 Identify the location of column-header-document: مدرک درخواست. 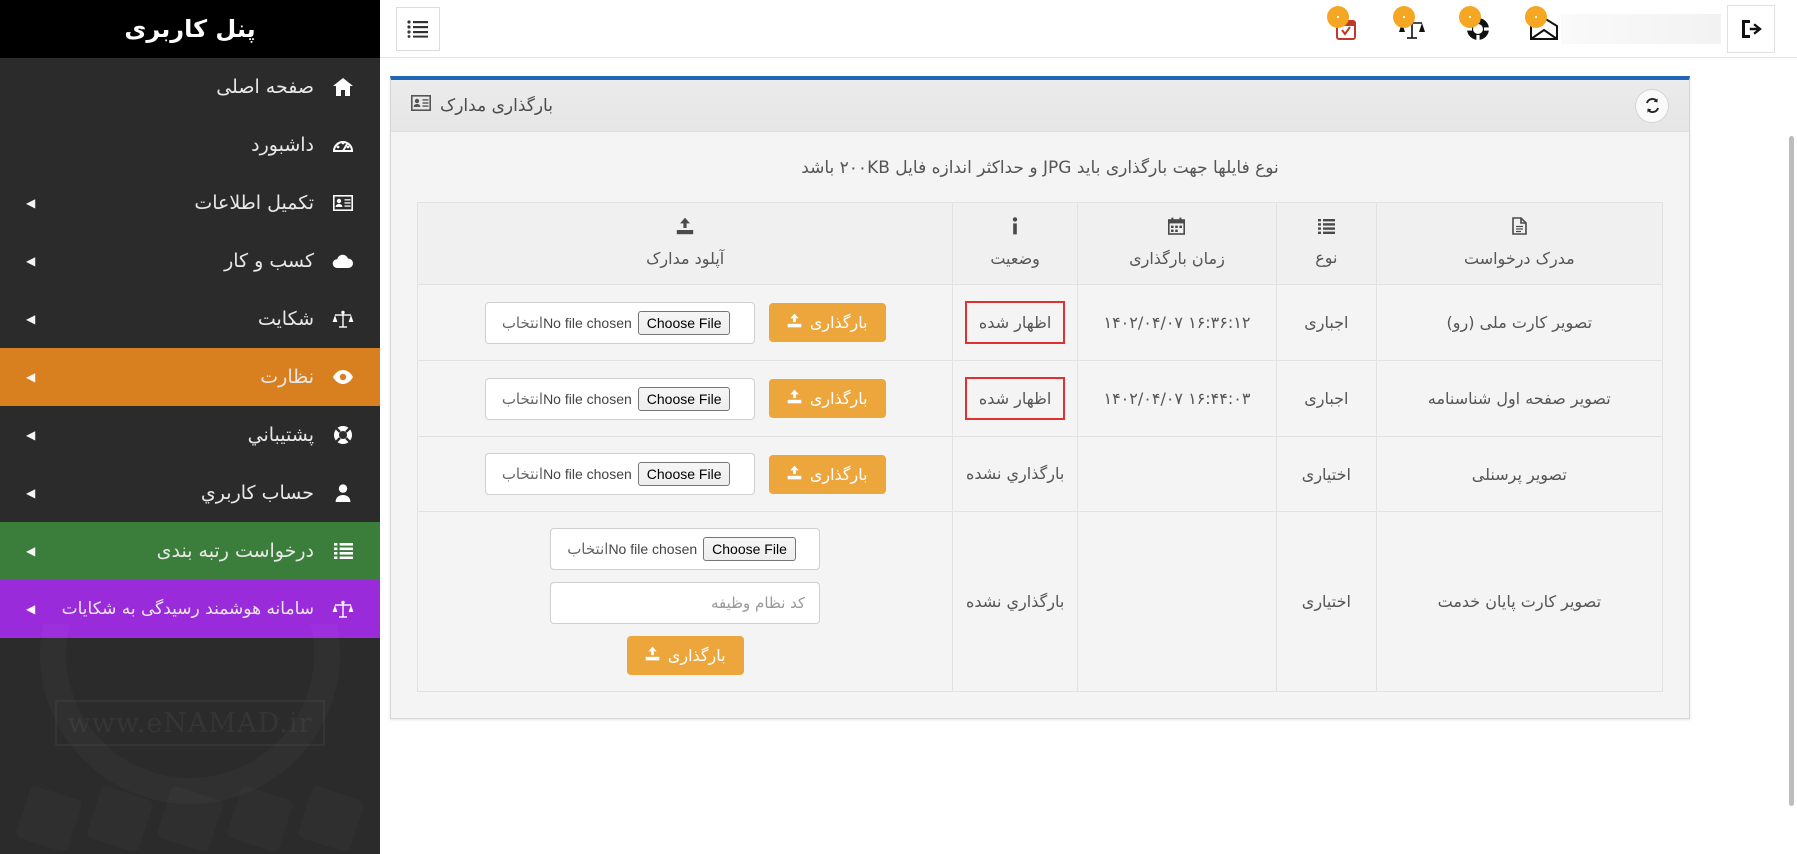
(1519, 243).